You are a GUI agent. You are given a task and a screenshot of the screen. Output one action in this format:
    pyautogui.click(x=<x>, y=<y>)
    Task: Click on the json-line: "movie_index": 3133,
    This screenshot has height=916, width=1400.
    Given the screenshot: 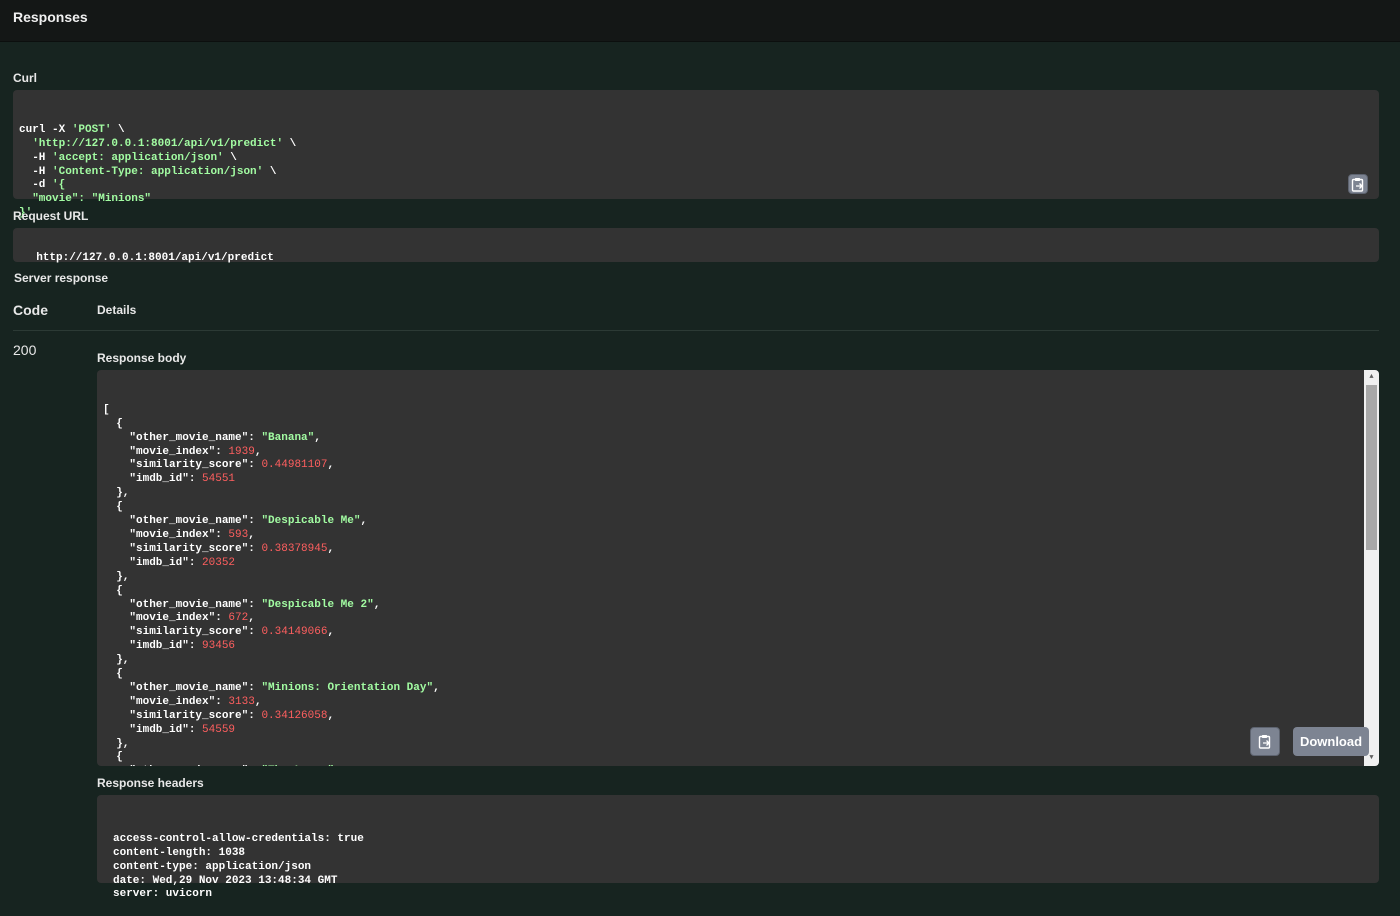 What is the action you would take?
    pyautogui.click(x=738, y=703)
    